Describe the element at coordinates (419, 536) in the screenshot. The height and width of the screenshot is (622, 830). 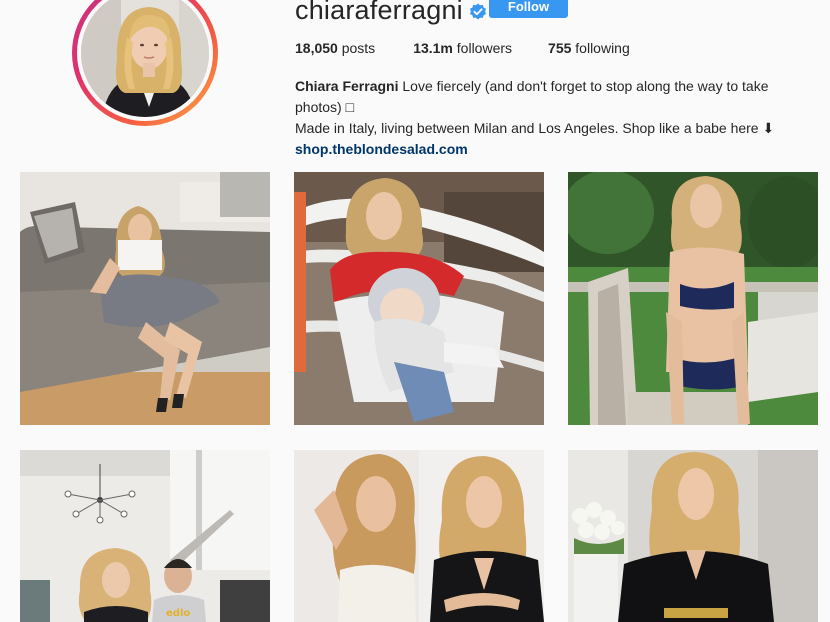
I see `post-two-portraits-photo` at that location.